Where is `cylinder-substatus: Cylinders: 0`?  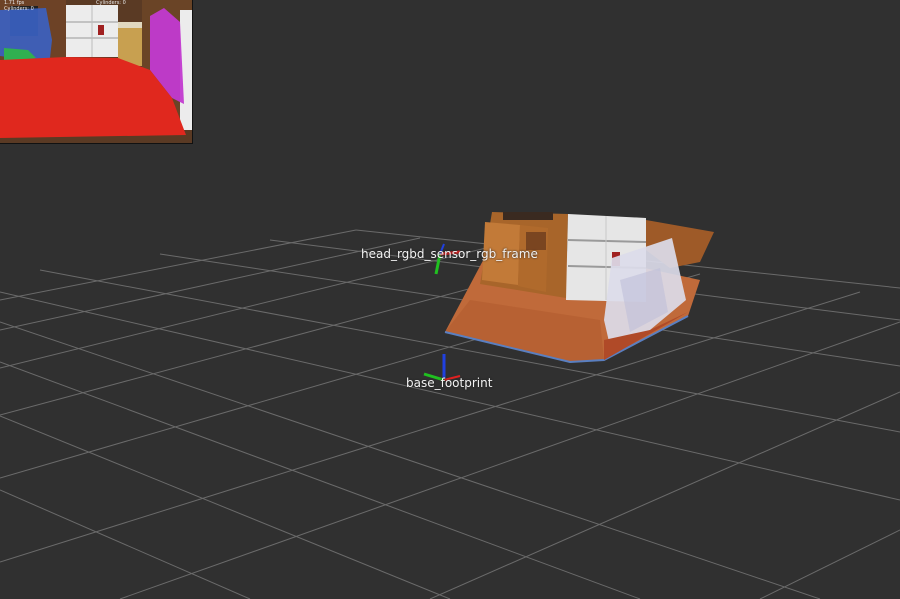
cylinder-substatus: Cylinders: 0 is located at coordinates (19, 9).